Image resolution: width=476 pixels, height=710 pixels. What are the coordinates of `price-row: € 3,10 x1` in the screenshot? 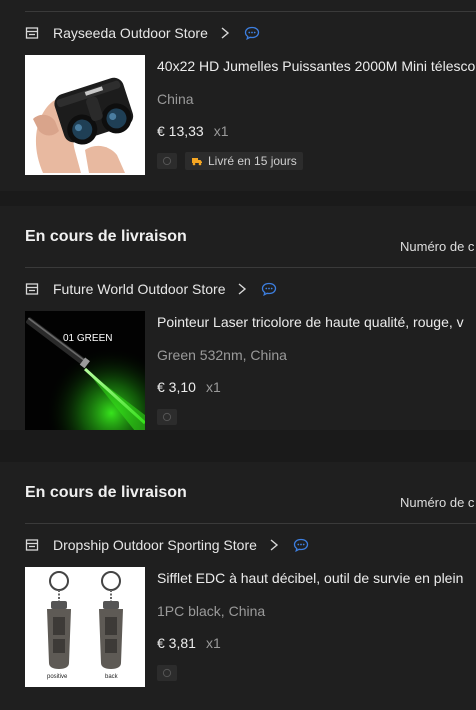 It's located at (189, 387).